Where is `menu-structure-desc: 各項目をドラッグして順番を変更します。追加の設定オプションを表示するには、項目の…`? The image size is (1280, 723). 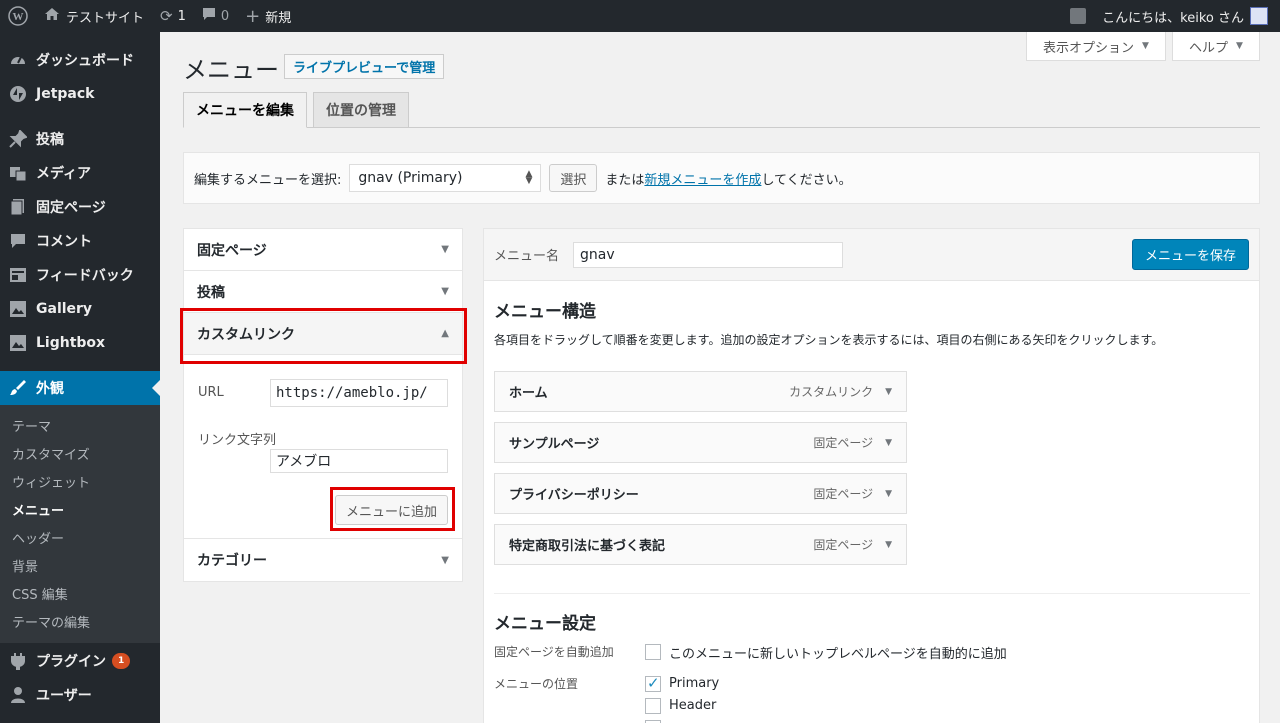 menu-structure-desc: 各項目をドラッグして順番を変更します。追加の設定オプションを表示するには、項目の… is located at coordinates (829, 340).